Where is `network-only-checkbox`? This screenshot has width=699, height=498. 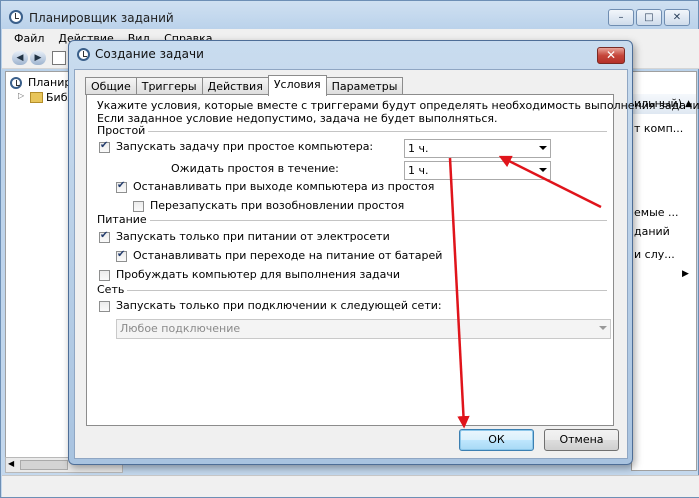 network-only-checkbox is located at coordinates (104, 306).